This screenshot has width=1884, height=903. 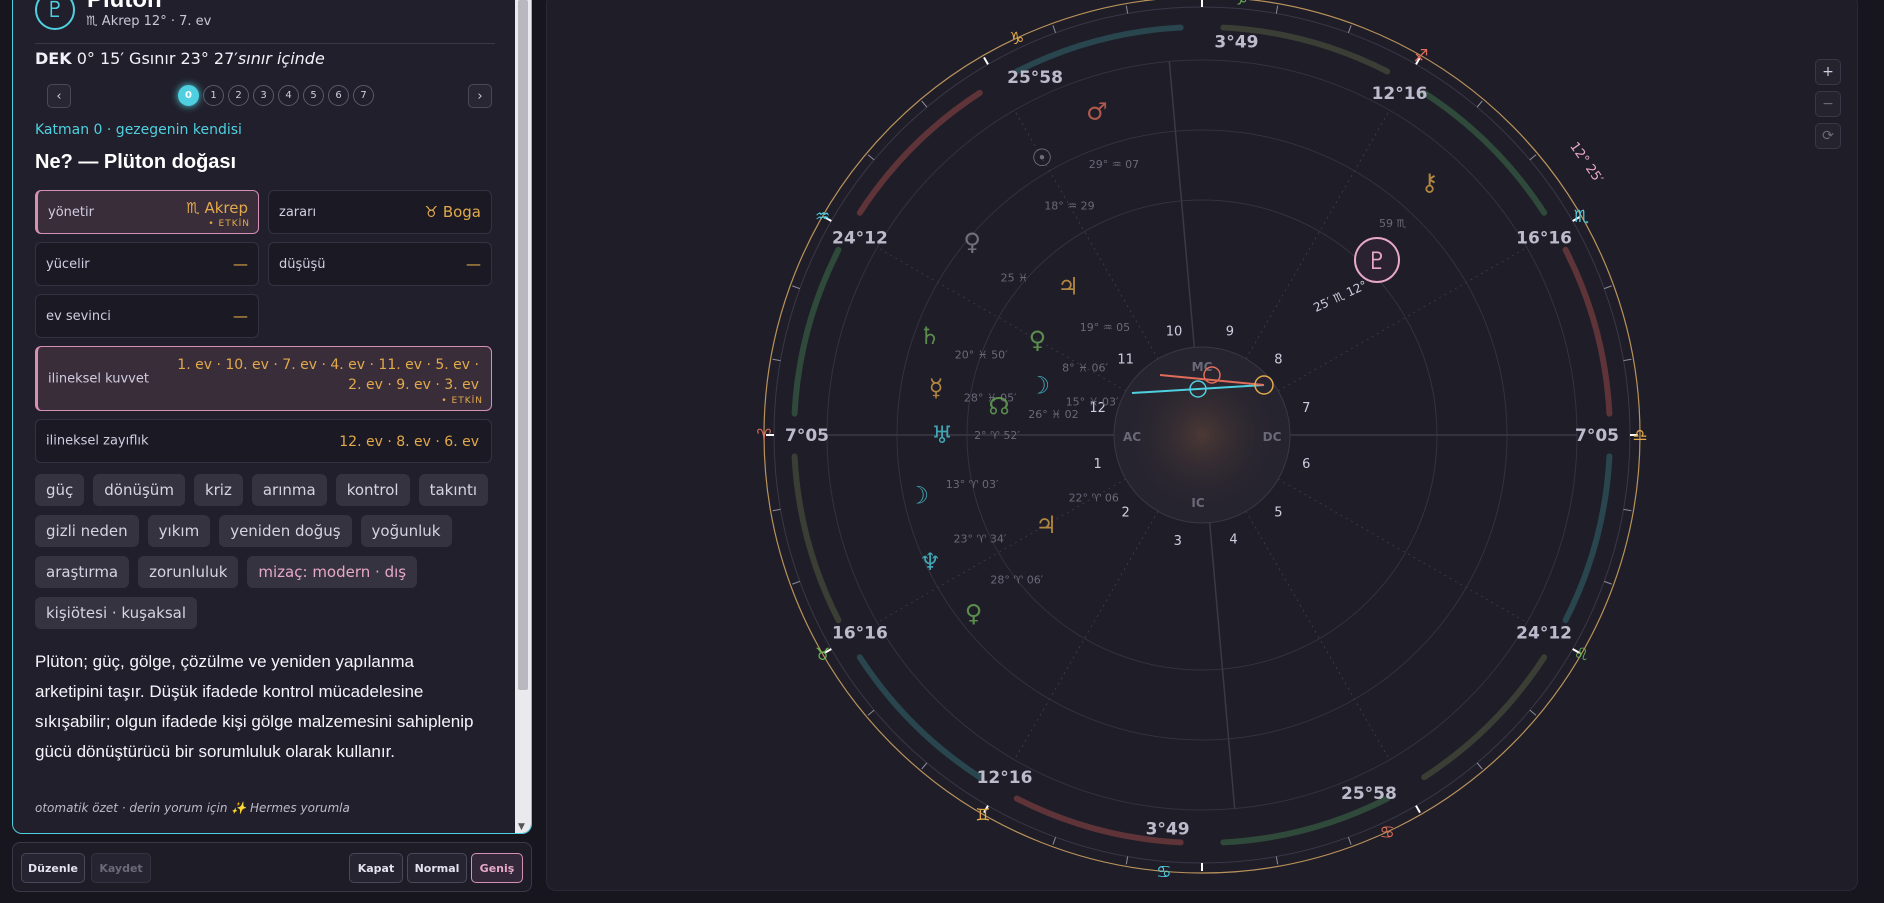 What do you see at coordinates (139, 490) in the screenshot?
I see `keyword-tag: dönüşüm` at bounding box center [139, 490].